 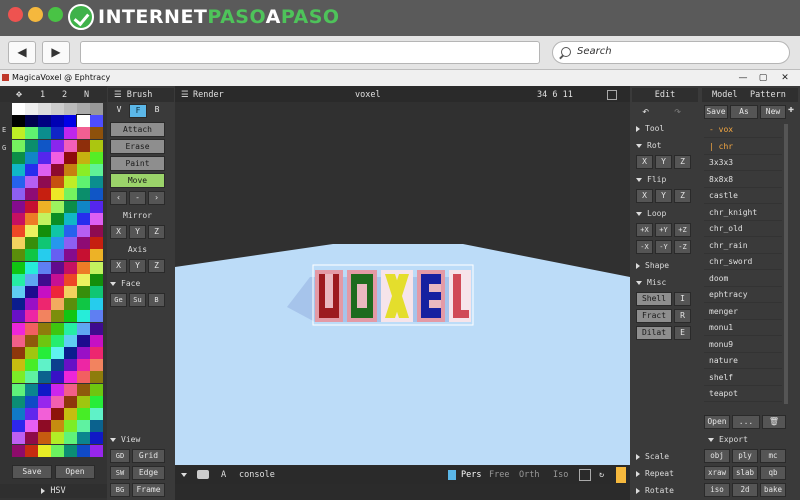 What do you see at coordinates (156, 198) in the screenshot?
I see `brush-next-button: ›` at bounding box center [156, 198].